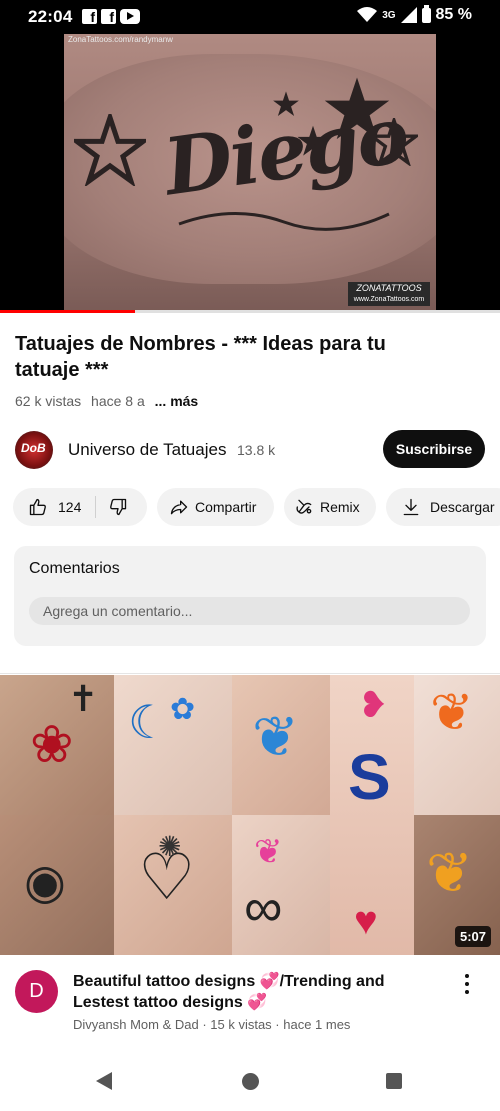 The width and height of the screenshot is (500, 1111). I want to click on thumbs-down-icon, so click(118, 507).